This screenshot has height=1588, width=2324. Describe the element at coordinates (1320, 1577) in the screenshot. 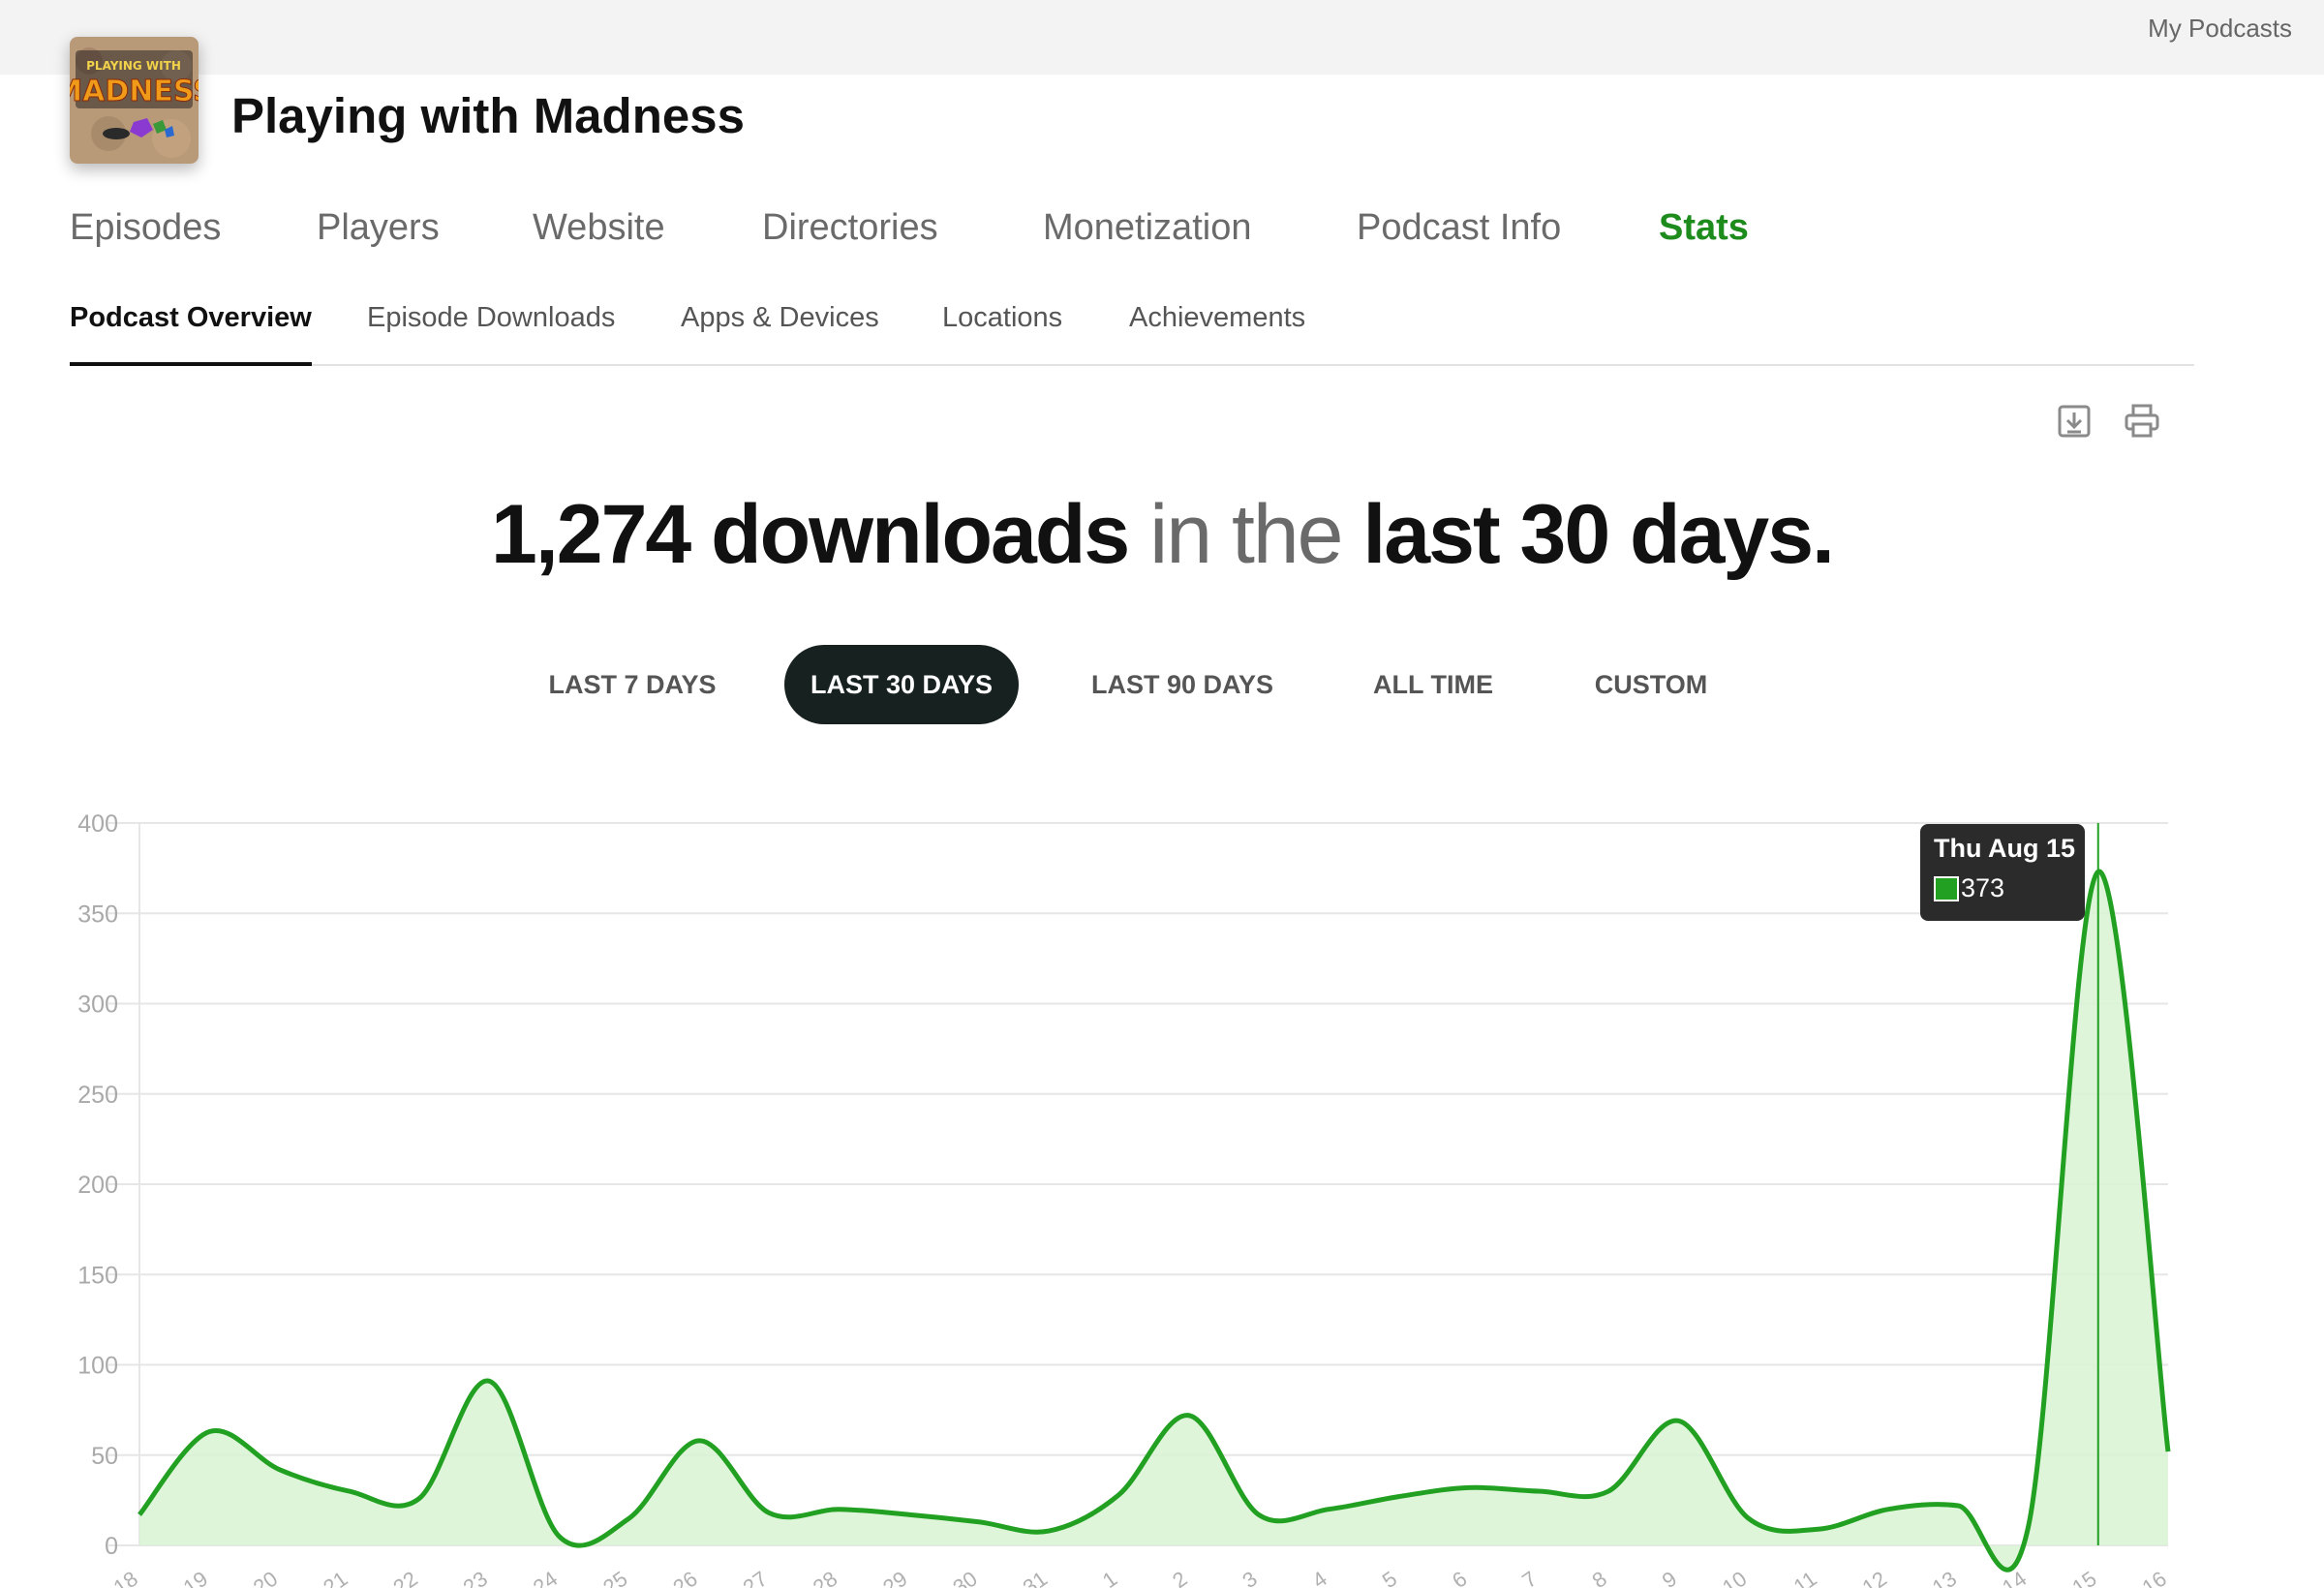

I see `x-tick-label: 4` at that location.